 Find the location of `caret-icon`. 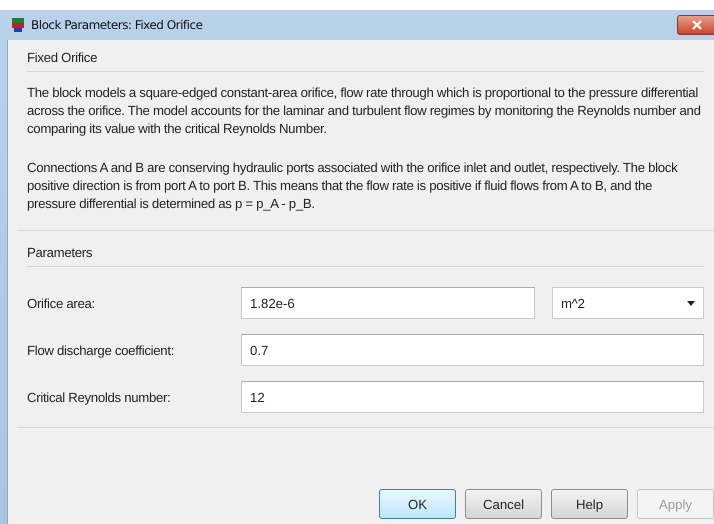

caret-icon is located at coordinates (691, 303).